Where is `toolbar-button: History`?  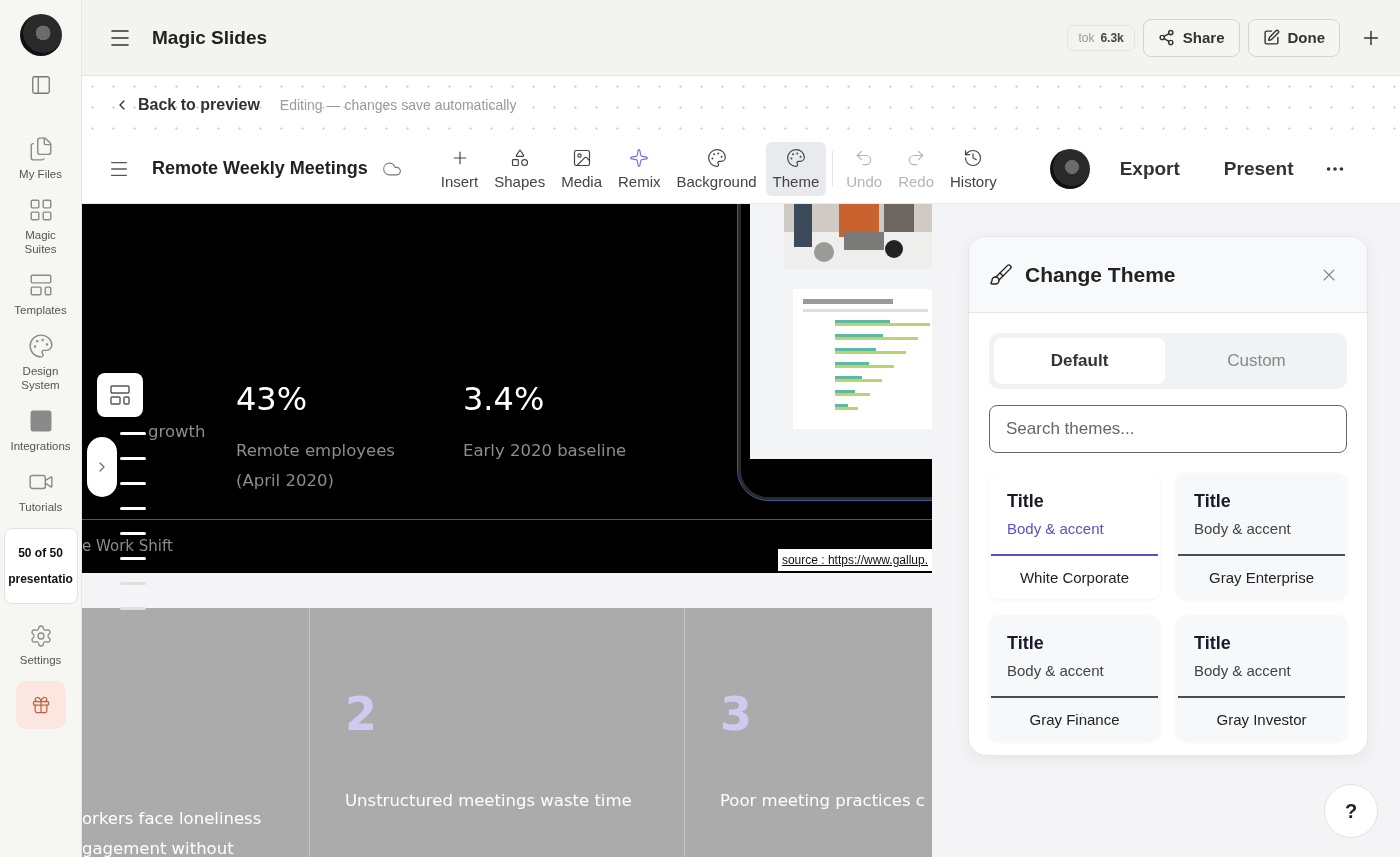
toolbar-button: History is located at coordinates (973, 168).